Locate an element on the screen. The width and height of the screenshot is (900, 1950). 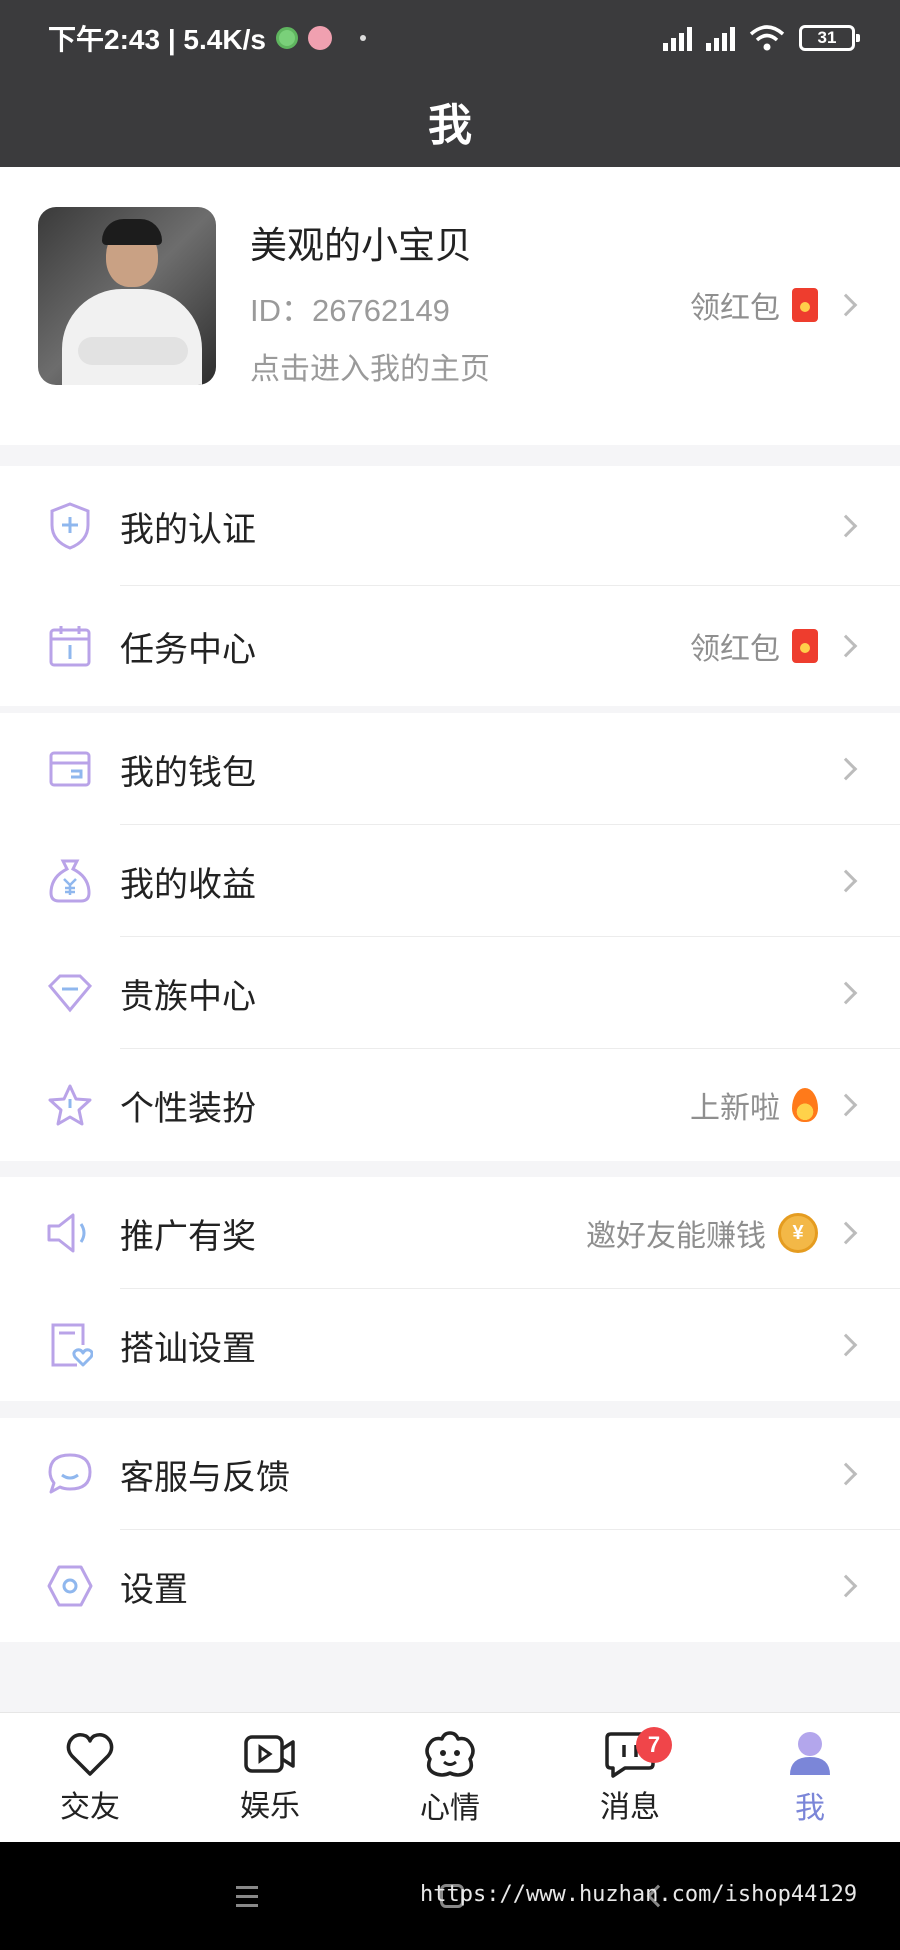
recent-apps-button is located at coordinates (247, 1899).